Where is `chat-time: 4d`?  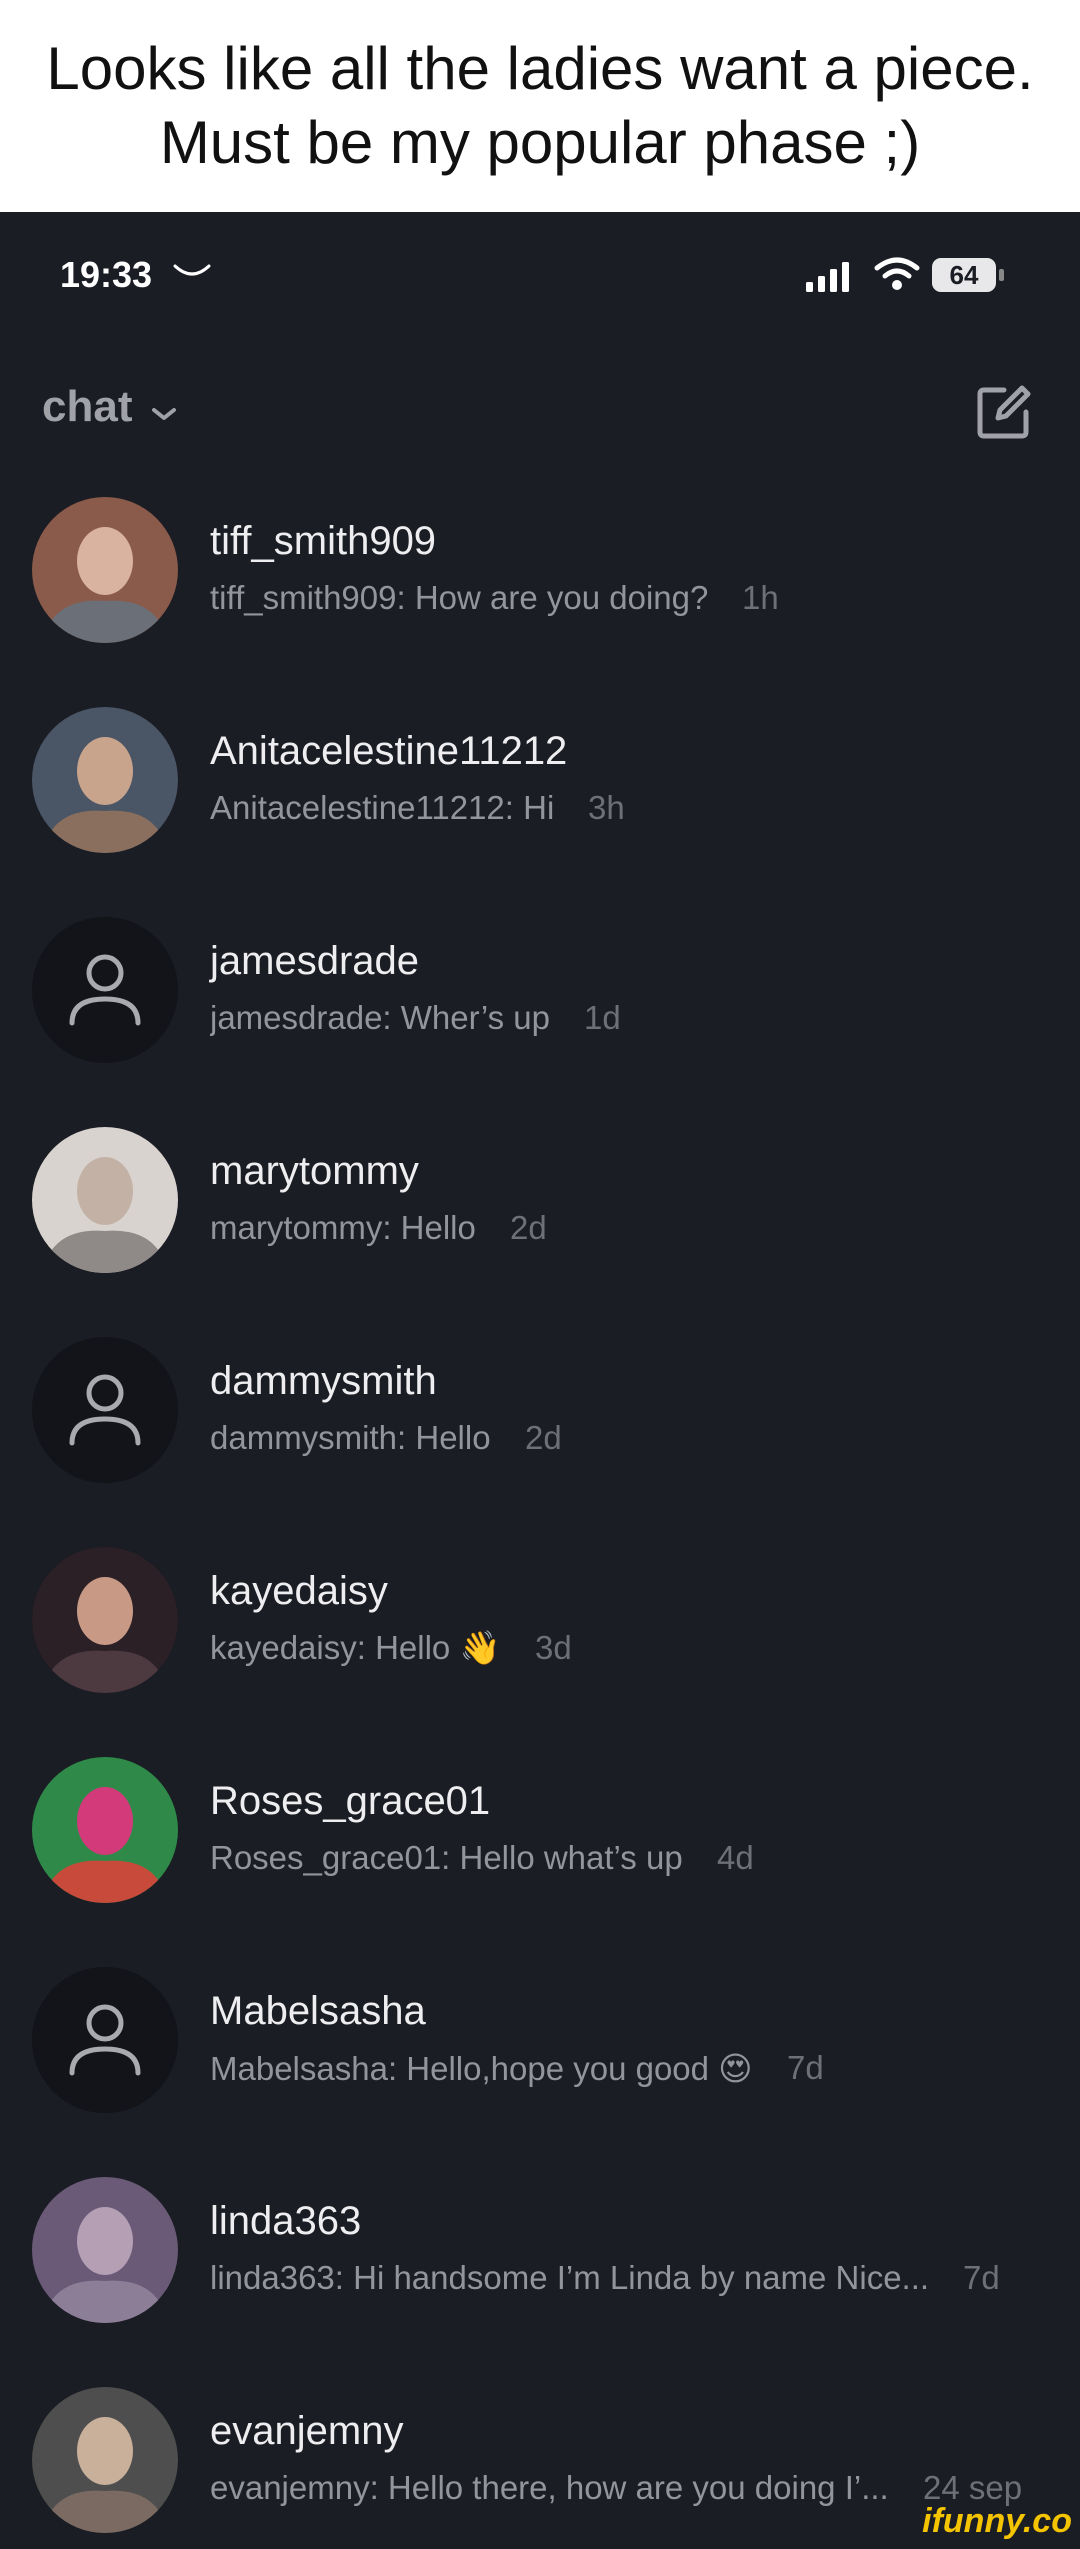
chat-time: 4d is located at coordinates (735, 1857).